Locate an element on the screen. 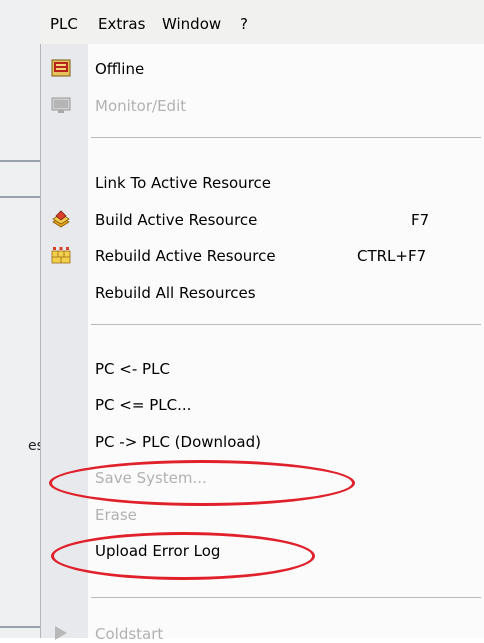 Image resolution: width=484 pixels, height=643 pixels. menu-item-rebuild-active-resource: Rebuild Active Resource is located at coordinates (185, 256).